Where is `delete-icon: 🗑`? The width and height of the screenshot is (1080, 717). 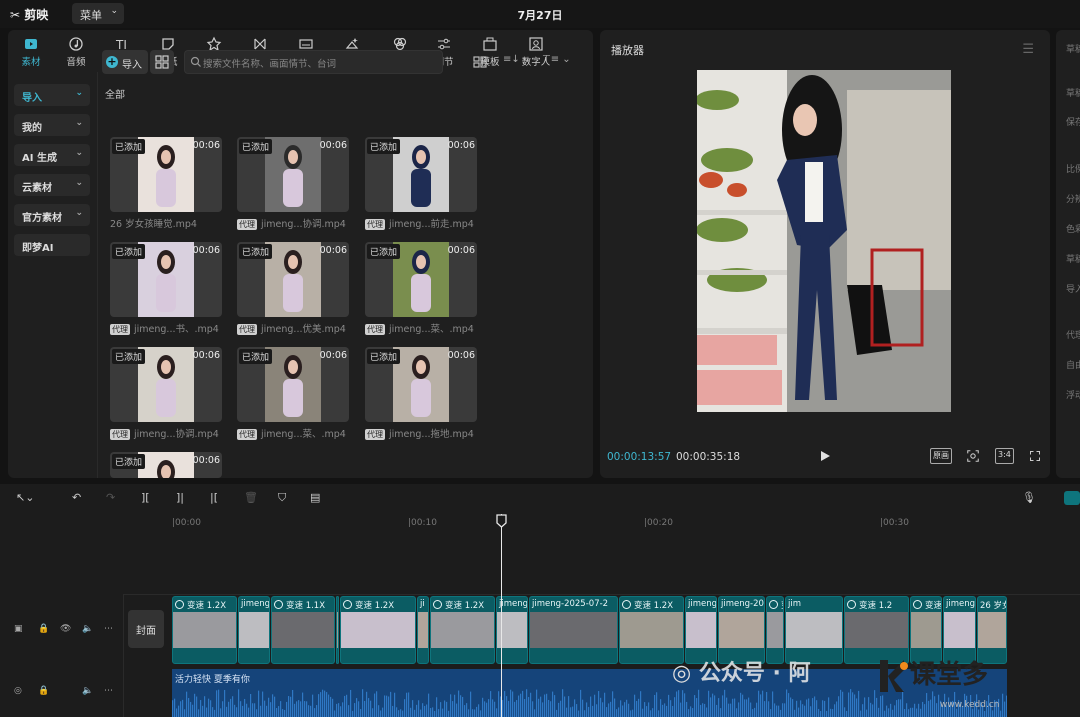 delete-icon: 🗑 is located at coordinates (252, 499).